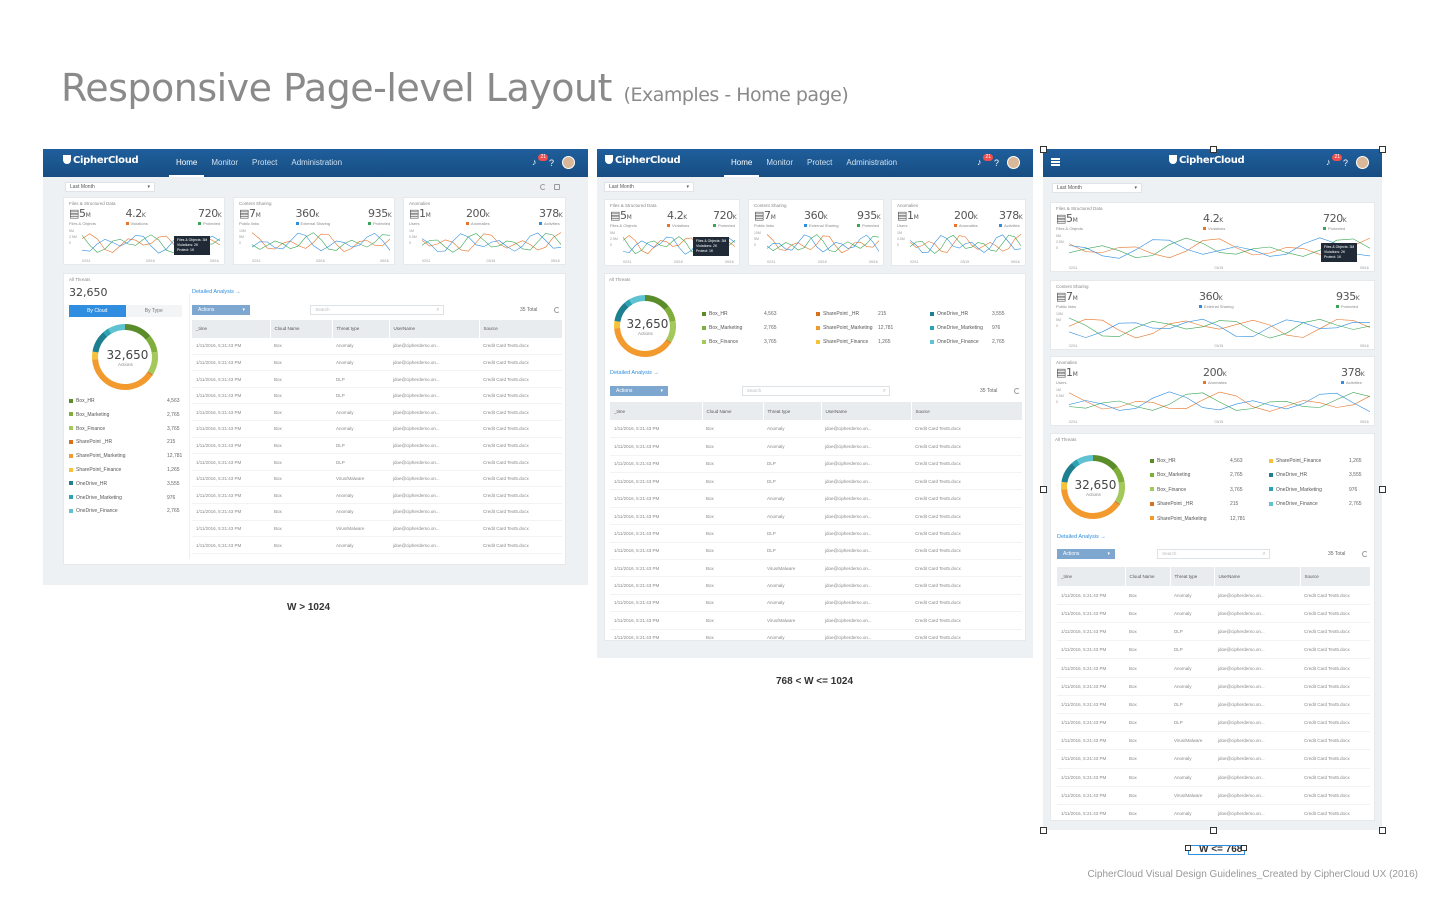 The width and height of the screenshot is (1439, 900). I want to click on date-range-dropdown: Last Month, so click(1097, 188).